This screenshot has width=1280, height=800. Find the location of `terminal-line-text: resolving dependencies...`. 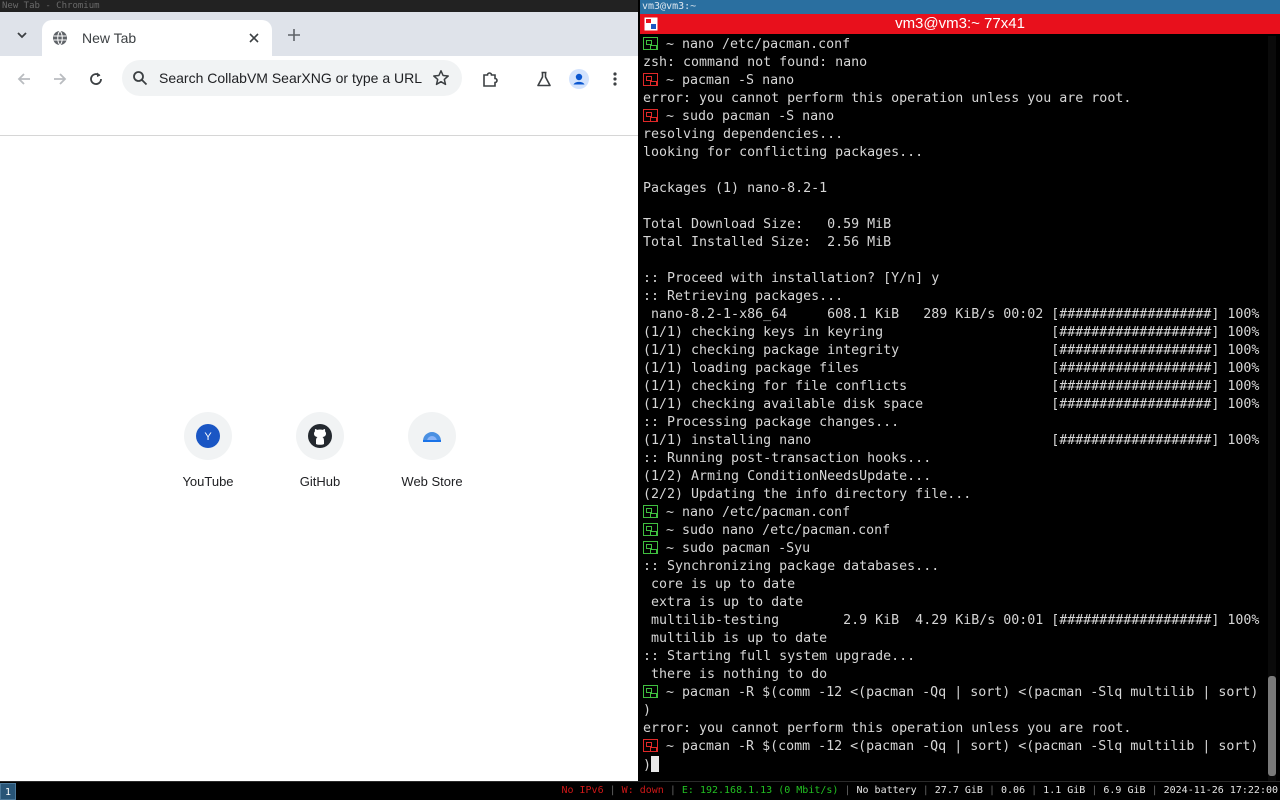

terminal-line-text: resolving dependencies... is located at coordinates (743, 134).